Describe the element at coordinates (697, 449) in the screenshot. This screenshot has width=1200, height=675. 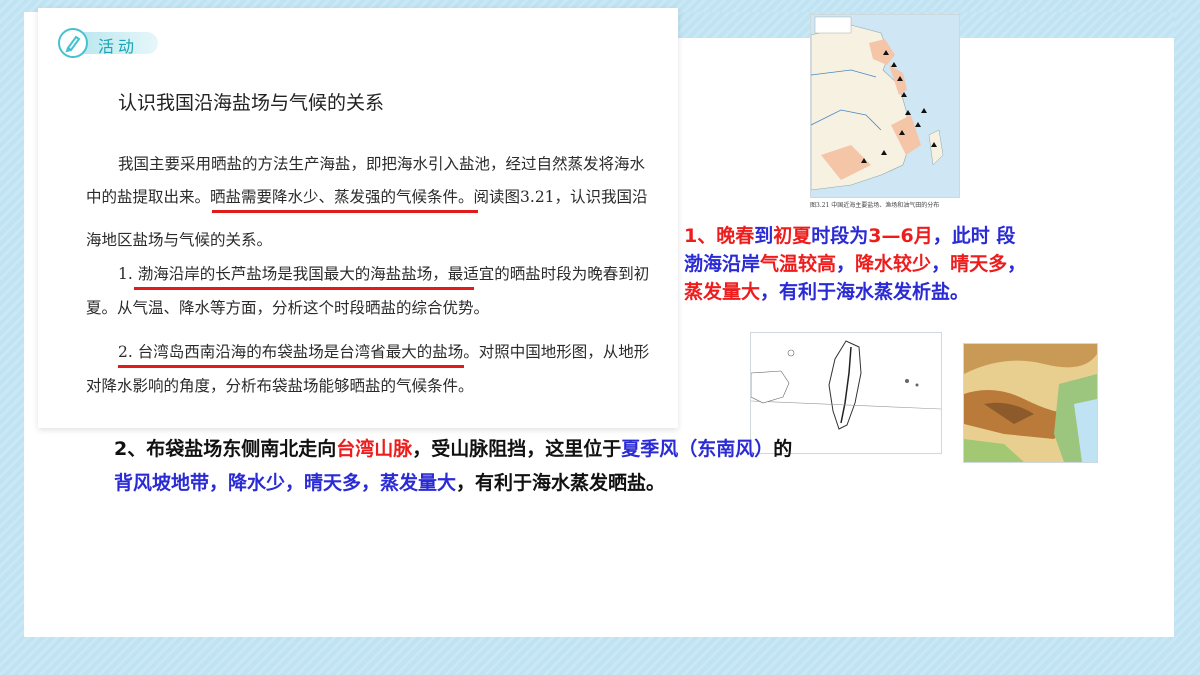
I see `answer2-part: 夏季风（东南风）` at that location.